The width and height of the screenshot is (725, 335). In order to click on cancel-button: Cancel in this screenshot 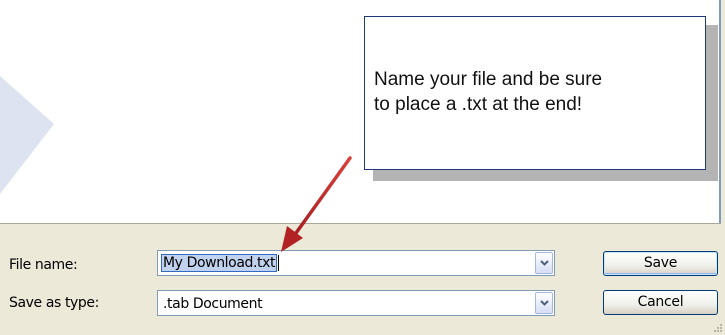, I will do `click(660, 302)`.